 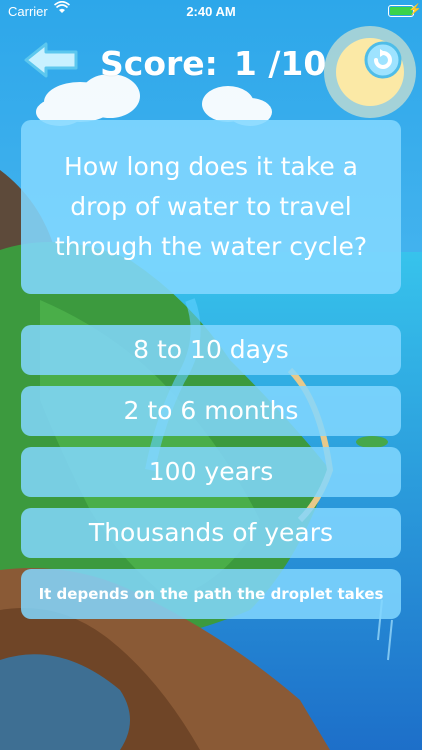 What do you see at coordinates (415, 10) in the screenshot?
I see `charging-icon: ⚡` at bounding box center [415, 10].